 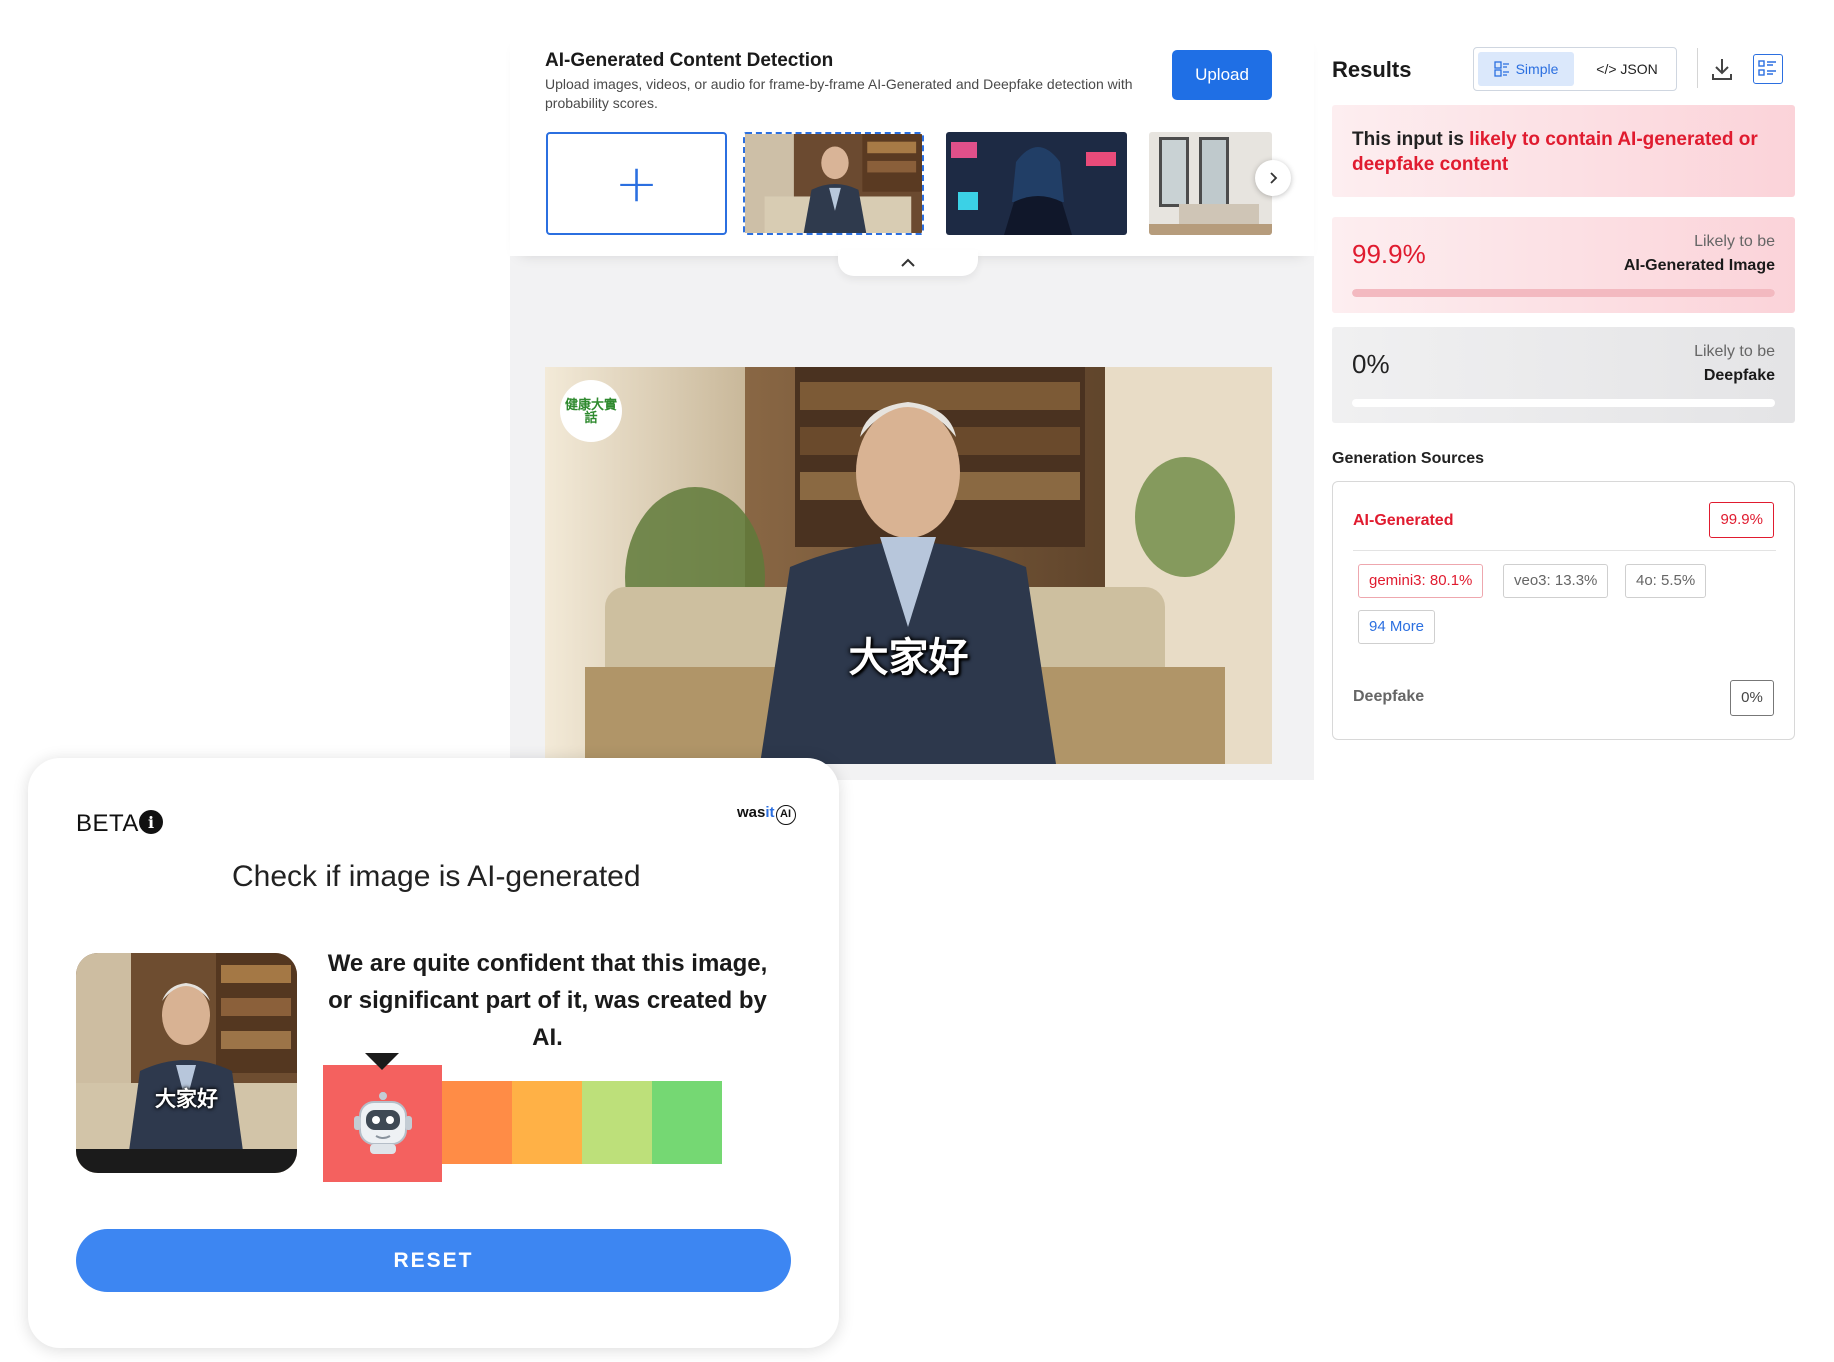 I want to click on thumbnail-living-room, so click(x=1210, y=183).